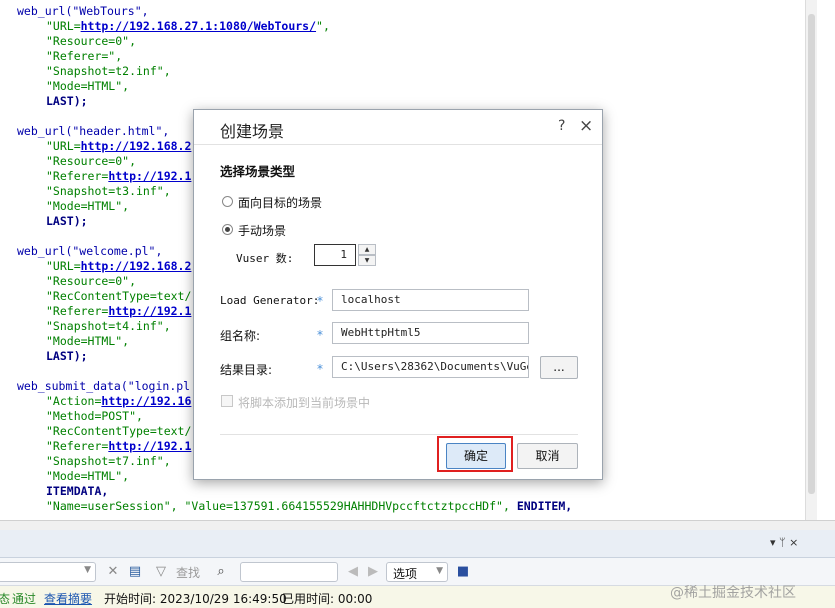 Image resolution: width=835 pixels, height=608 pixels. Describe the element at coordinates (826, 265) in the screenshot. I see `right-edge` at that location.